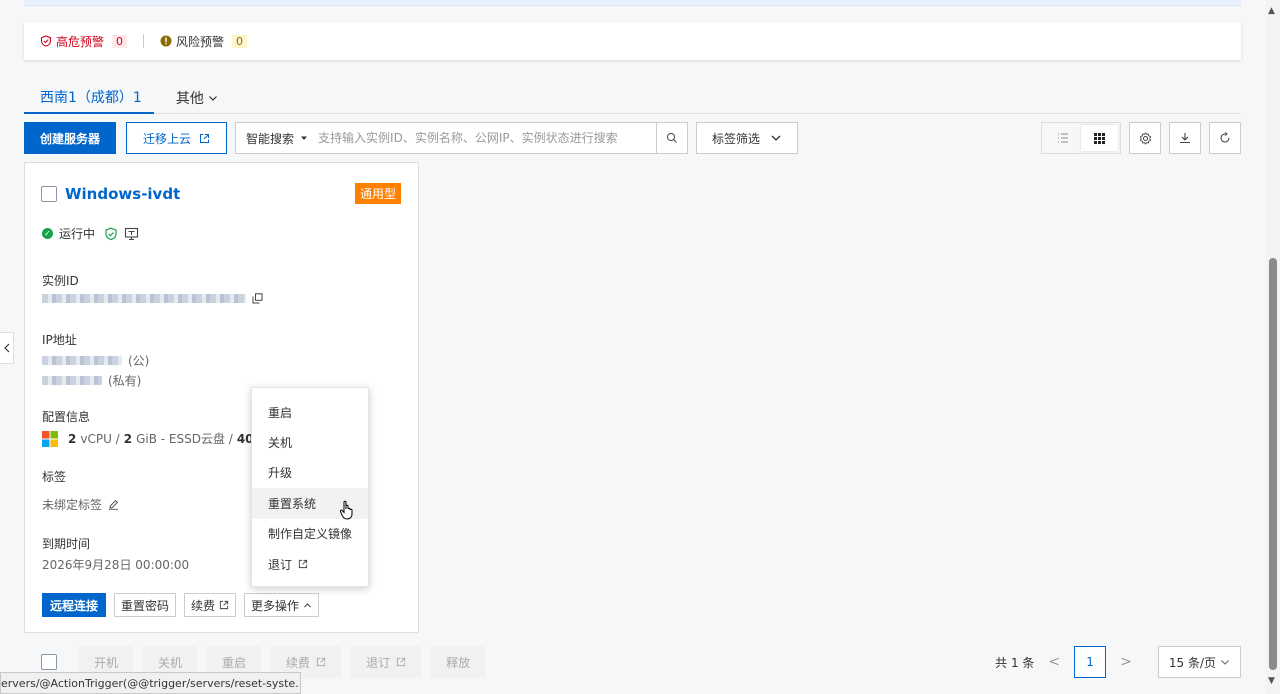 The width and height of the screenshot is (1280, 694). I want to click on tags-text: 未绑定标签, so click(72, 505).